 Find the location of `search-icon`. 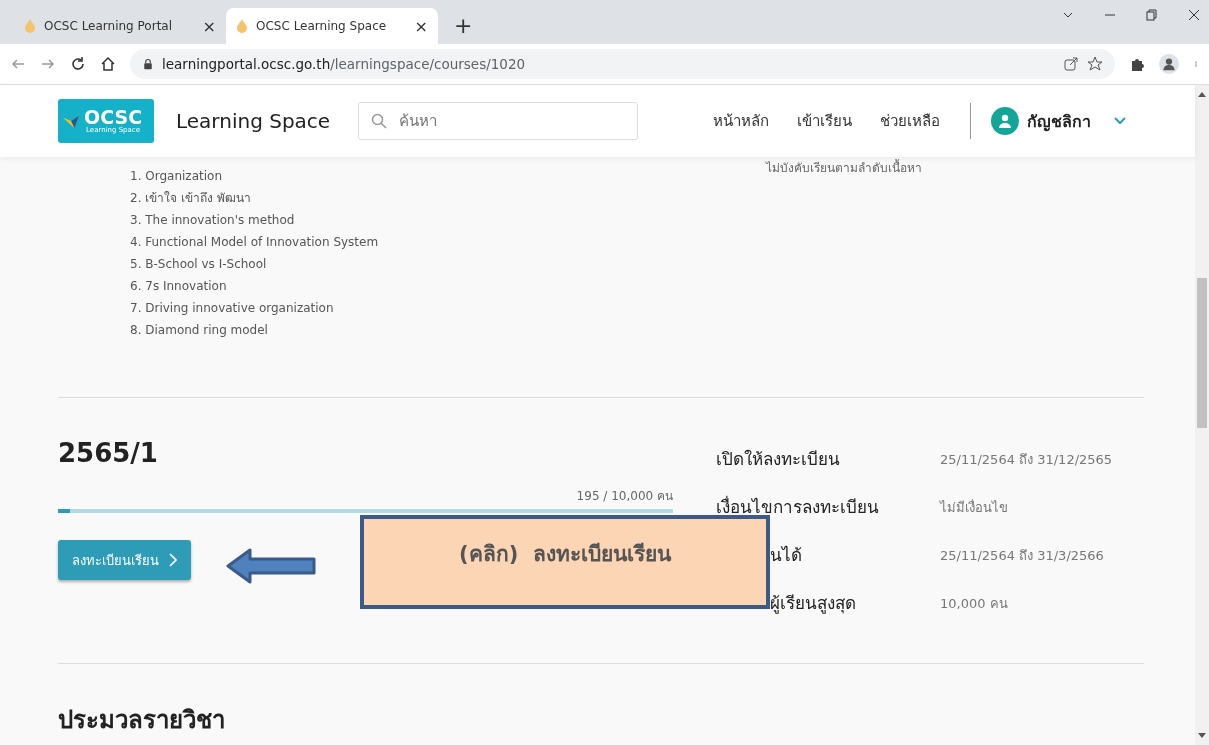

search-icon is located at coordinates (379, 121).